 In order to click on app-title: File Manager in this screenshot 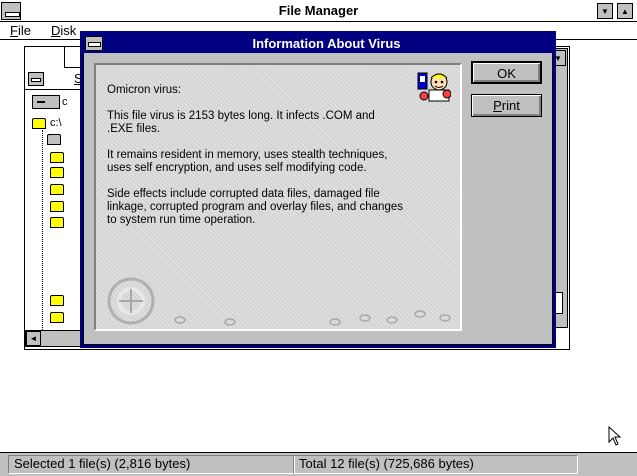, I will do `click(318, 10)`.